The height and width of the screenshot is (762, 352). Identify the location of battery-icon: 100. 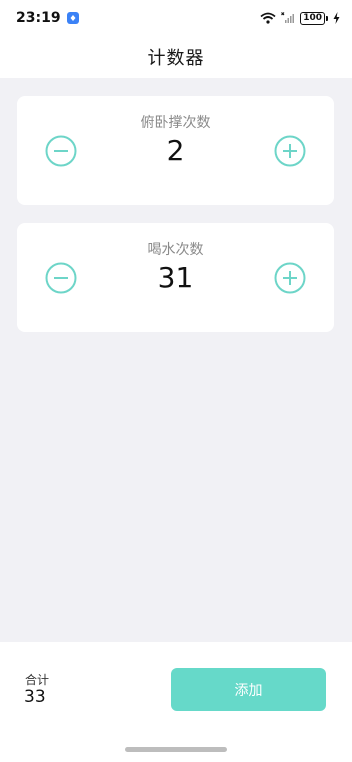
(314, 18).